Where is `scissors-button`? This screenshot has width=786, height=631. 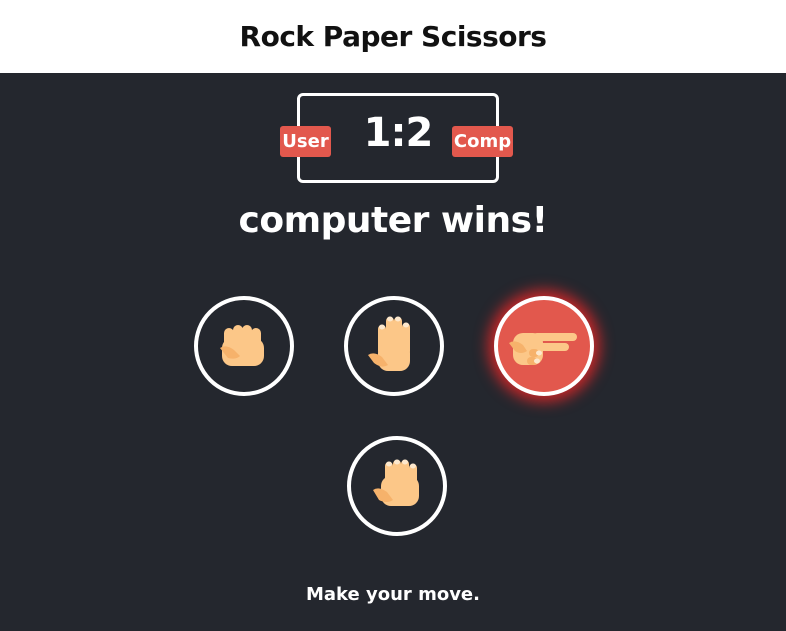 scissors-button is located at coordinates (544, 346).